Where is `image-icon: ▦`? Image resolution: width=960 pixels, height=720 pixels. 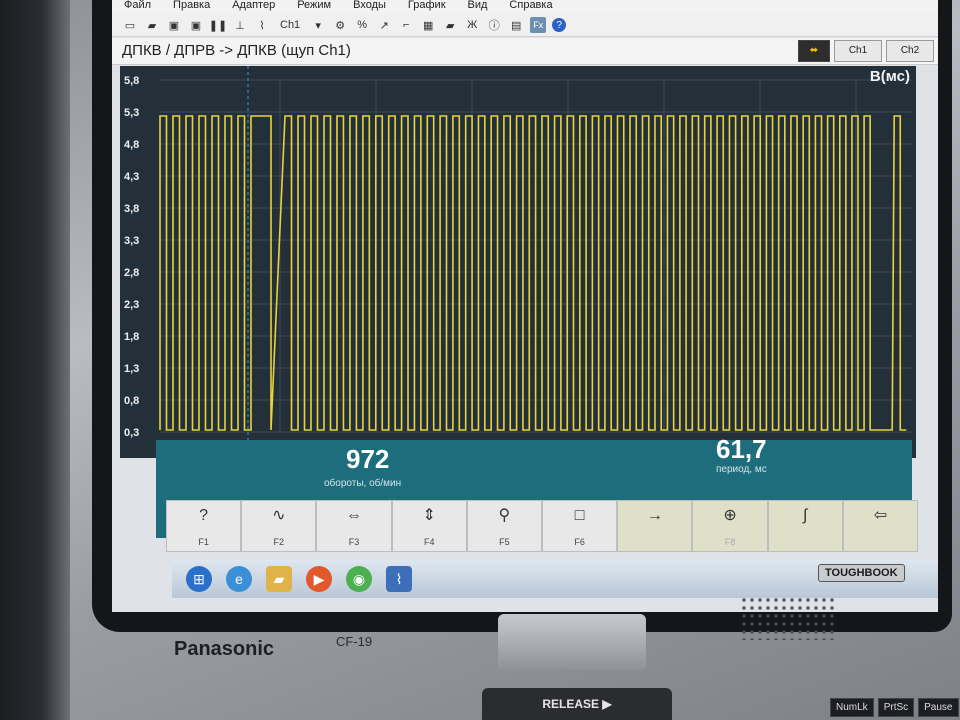
image-icon: ▦ is located at coordinates (428, 25).